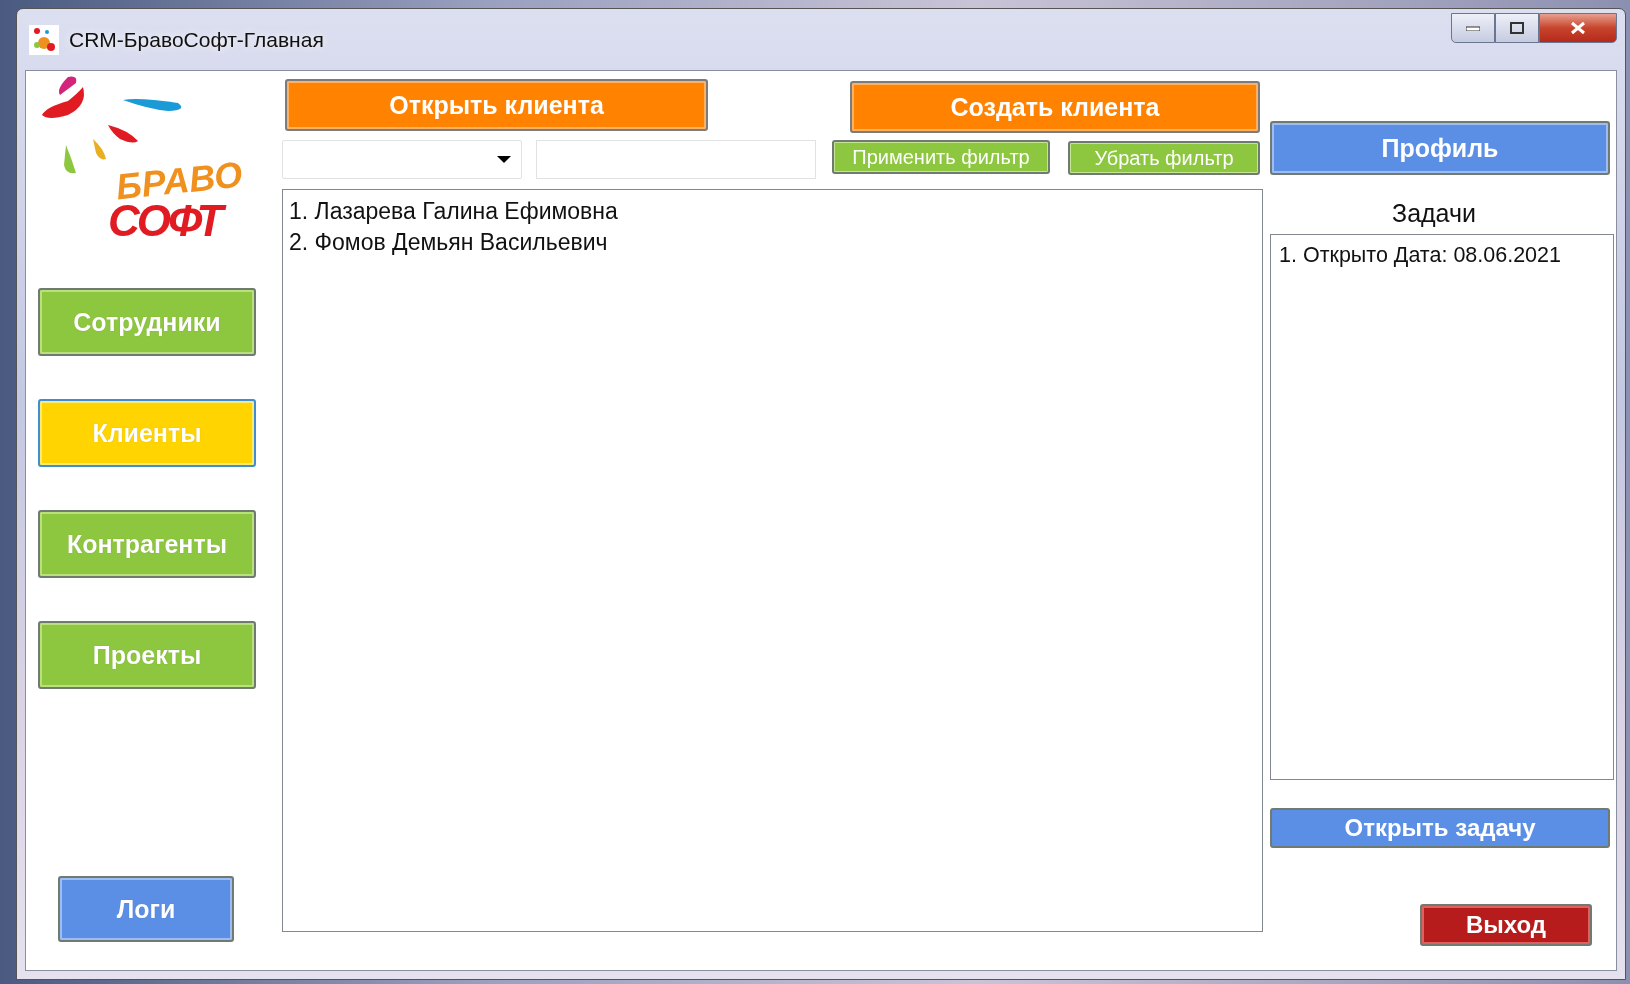 The height and width of the screenshot is (984, 1630). I want to click on create-client-button: Создать клиента, so click(1055, 107).